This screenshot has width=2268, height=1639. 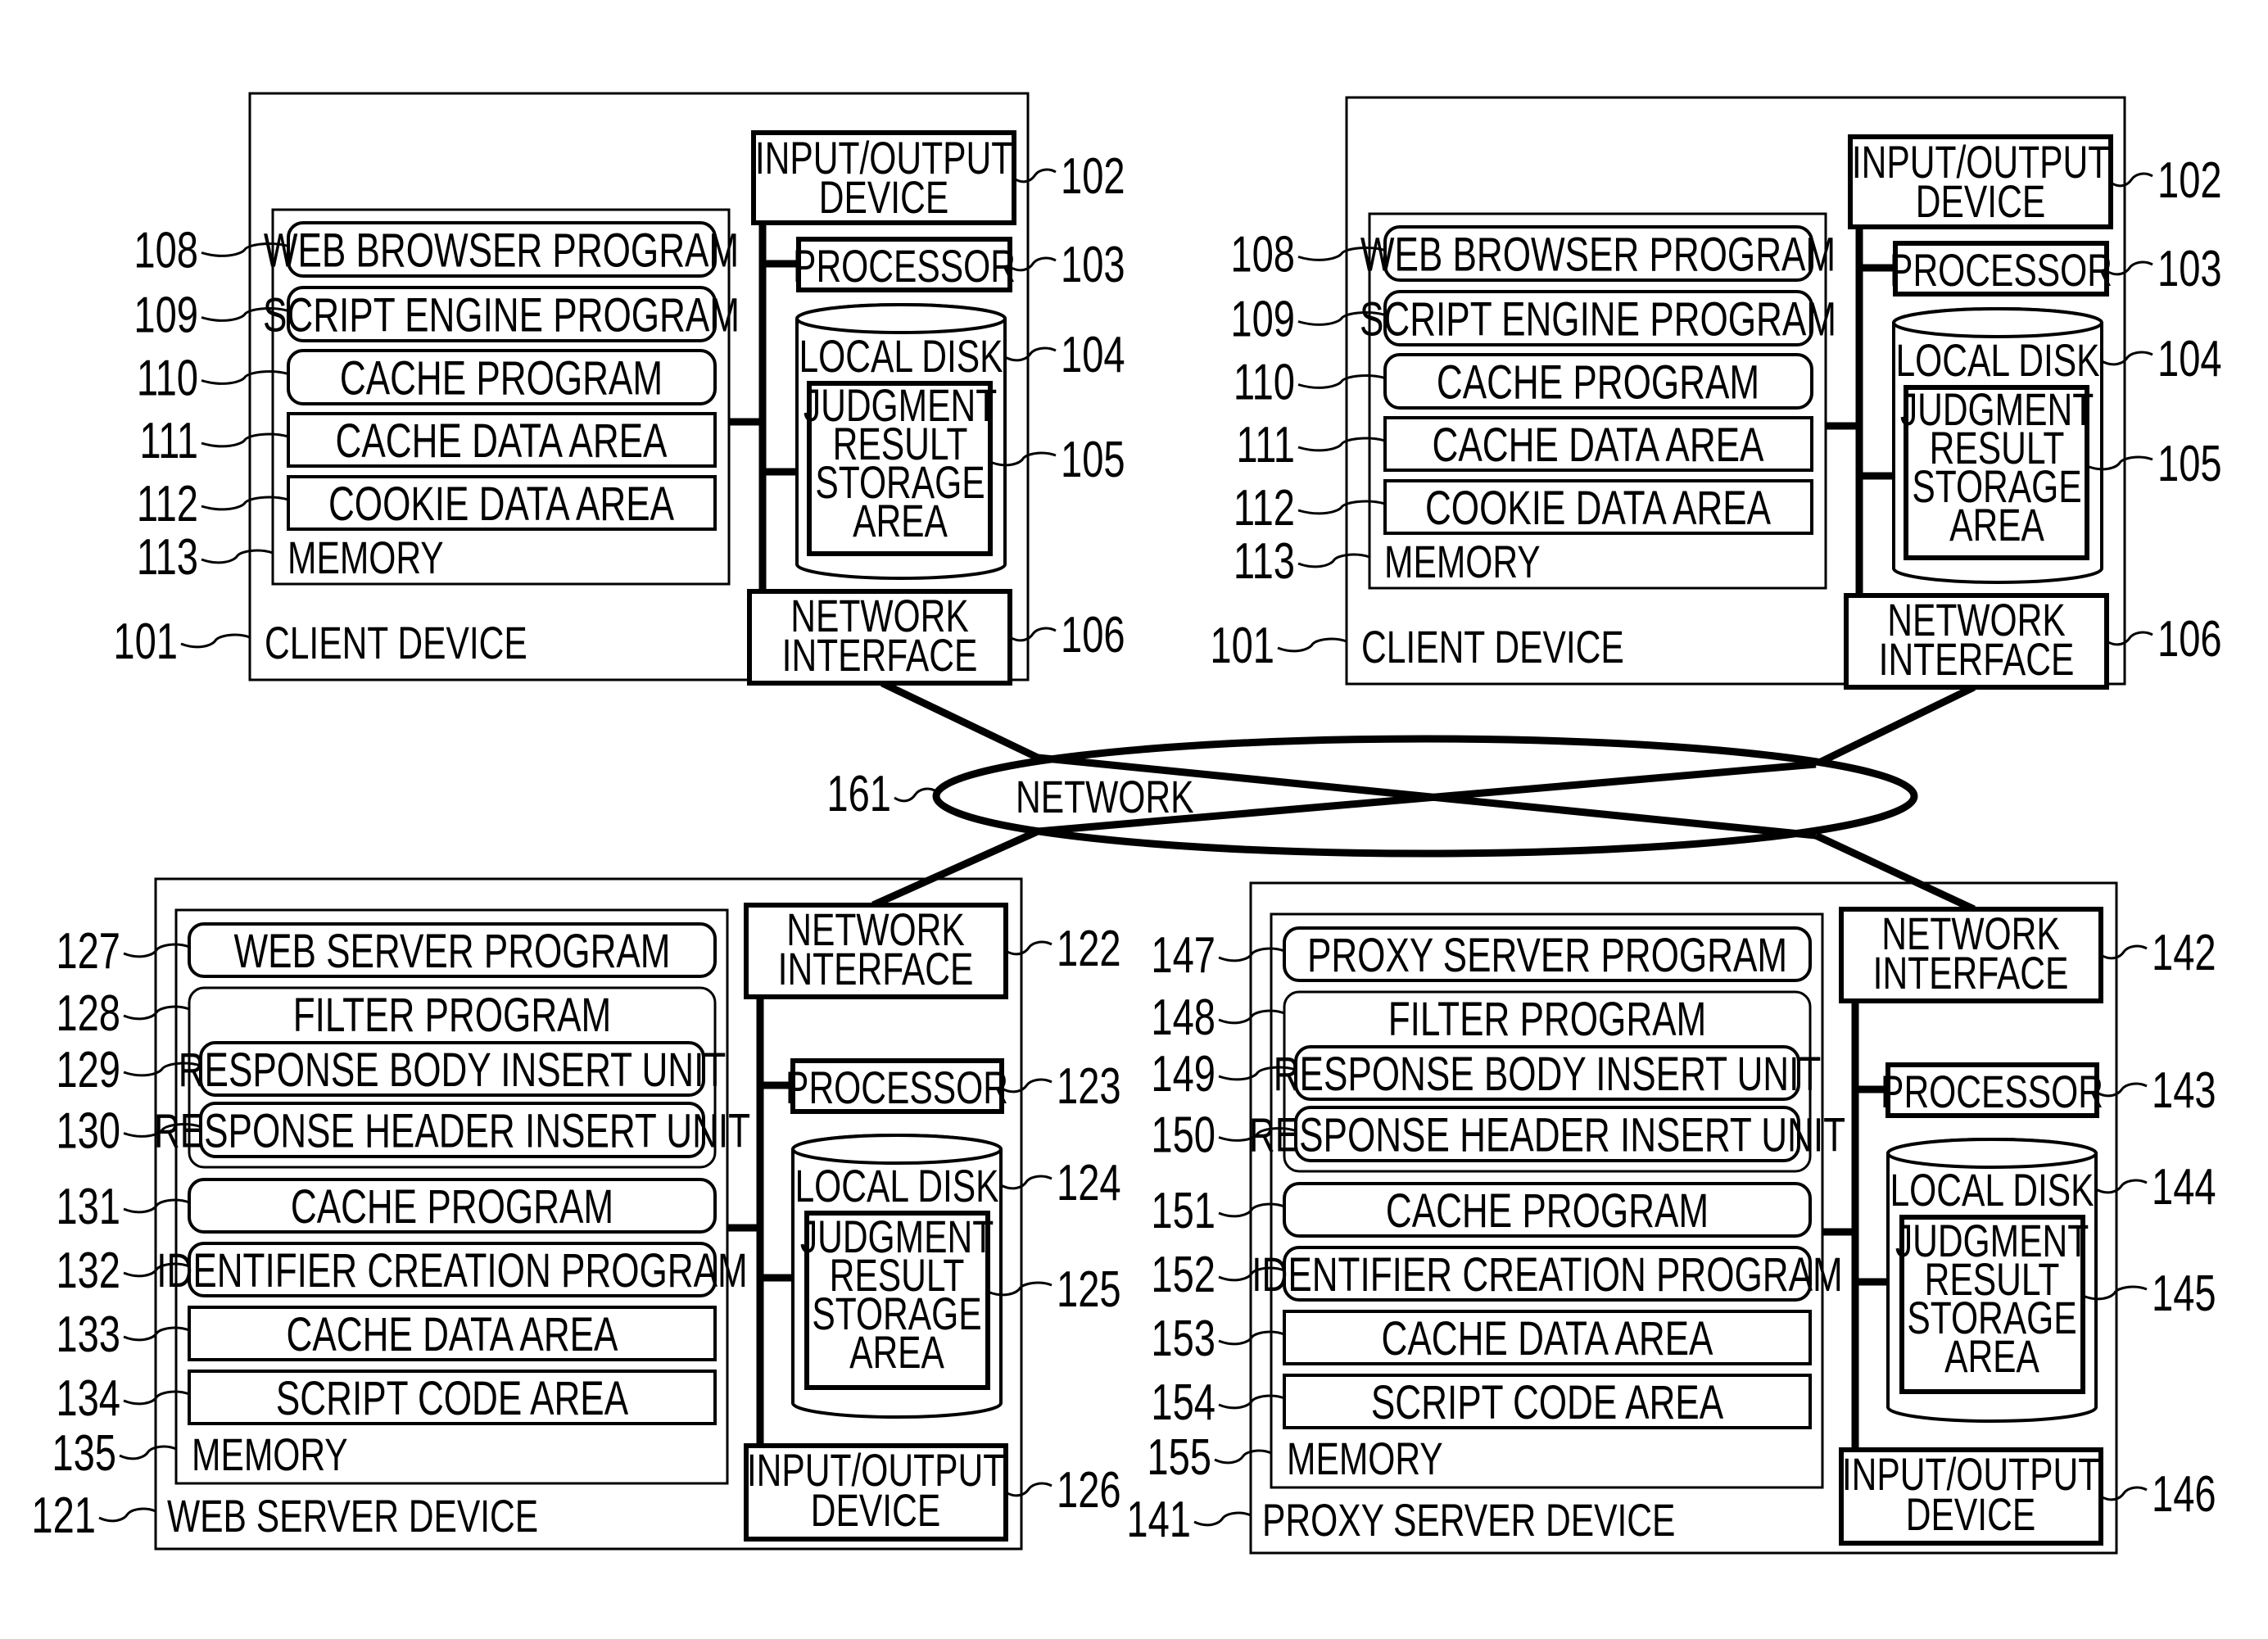 I want to click on processor: PROCESSOR 103, so click(x=2056, y=268).